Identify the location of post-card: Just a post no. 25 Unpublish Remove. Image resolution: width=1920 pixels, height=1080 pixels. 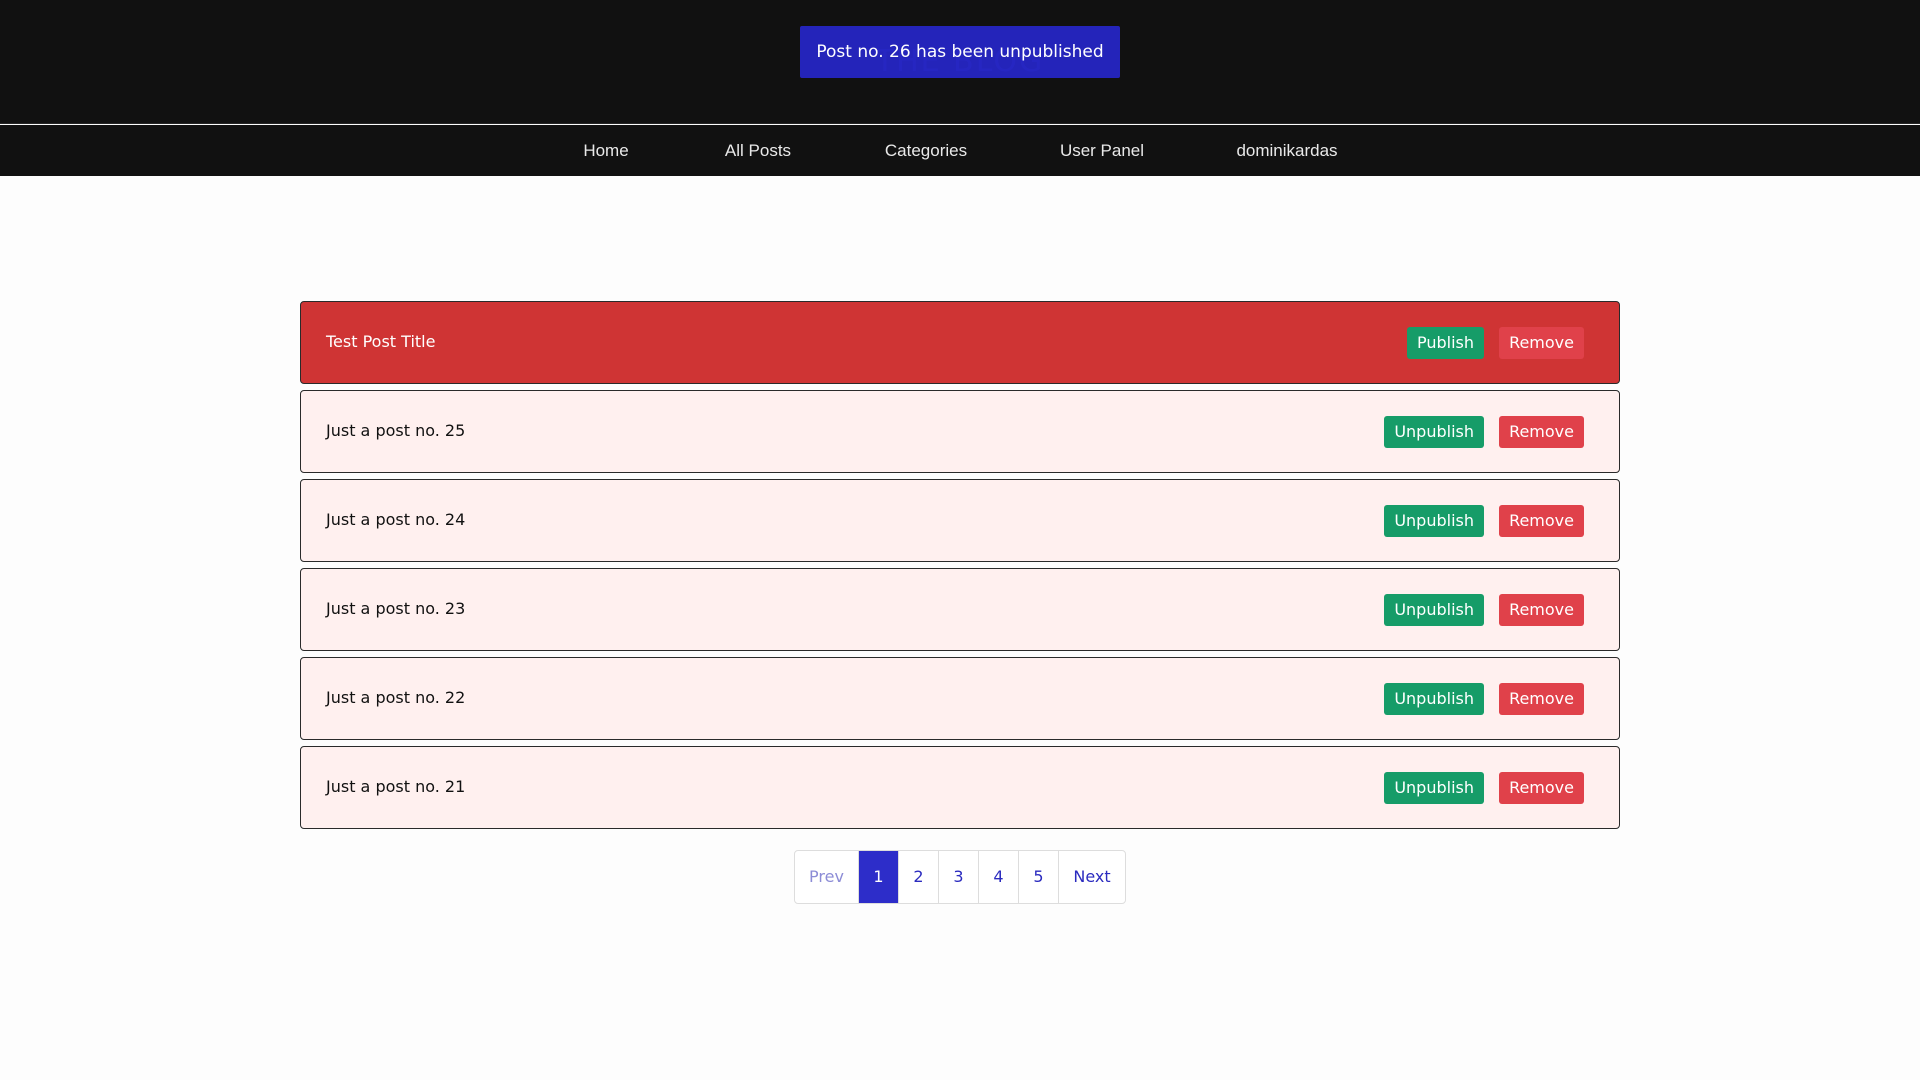
(960, 431).